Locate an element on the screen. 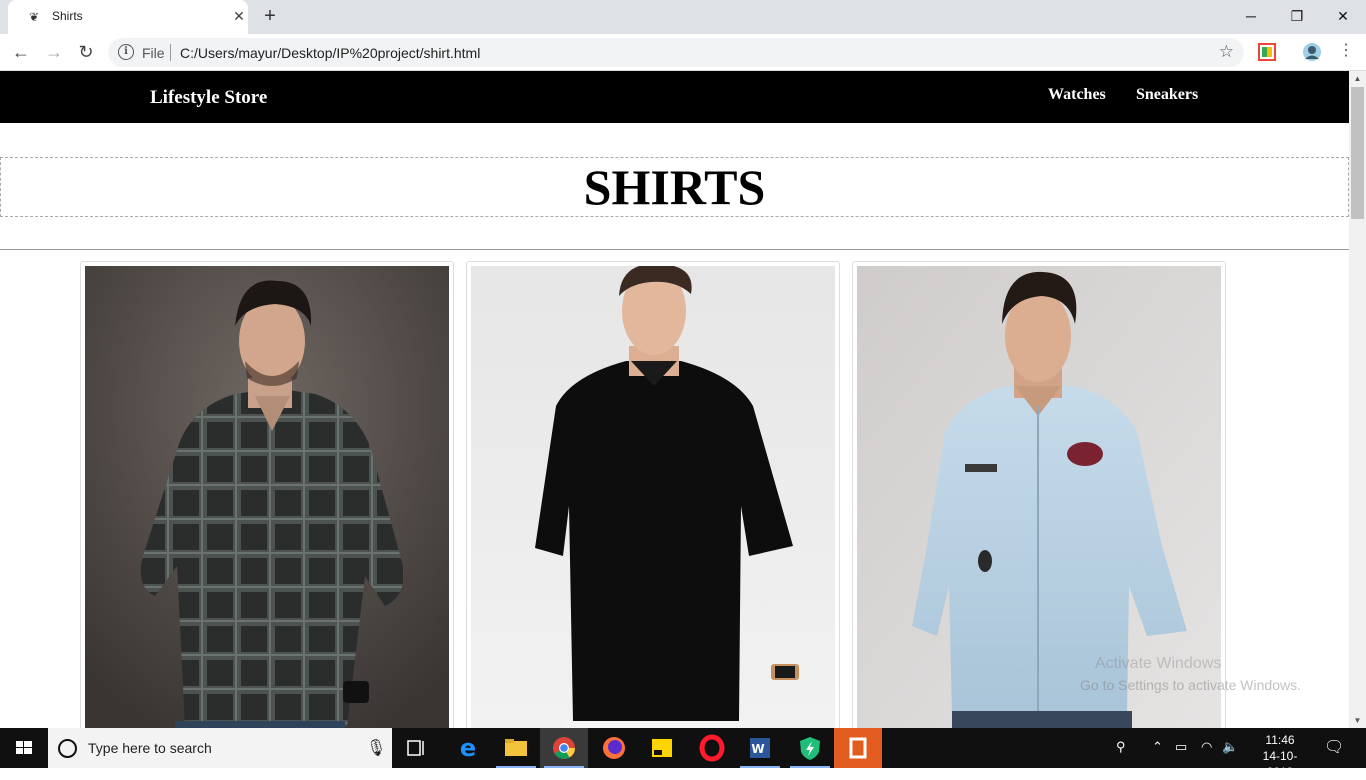 This screenshot has width=1366, height=780. forward-button: → is located at coordinates (54, 52).